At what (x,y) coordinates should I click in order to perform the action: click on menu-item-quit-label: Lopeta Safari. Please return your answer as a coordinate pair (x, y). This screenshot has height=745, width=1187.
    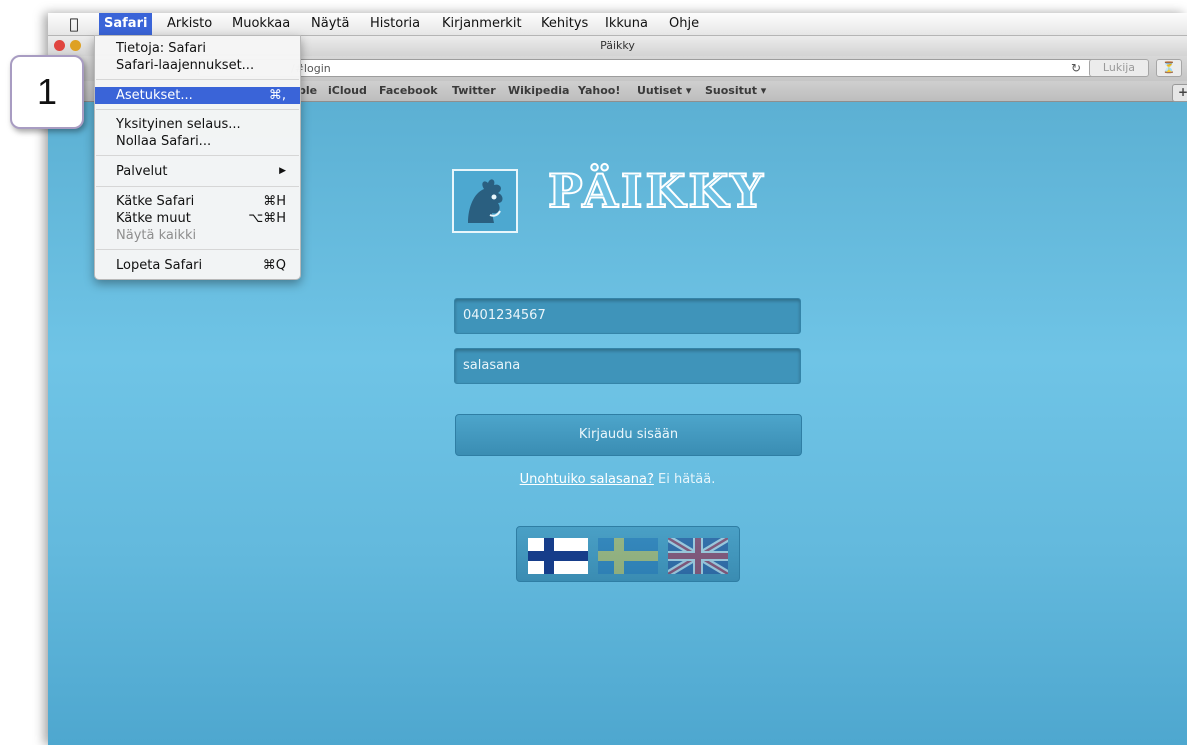
    Looking at the image, I should click on (159, 265).